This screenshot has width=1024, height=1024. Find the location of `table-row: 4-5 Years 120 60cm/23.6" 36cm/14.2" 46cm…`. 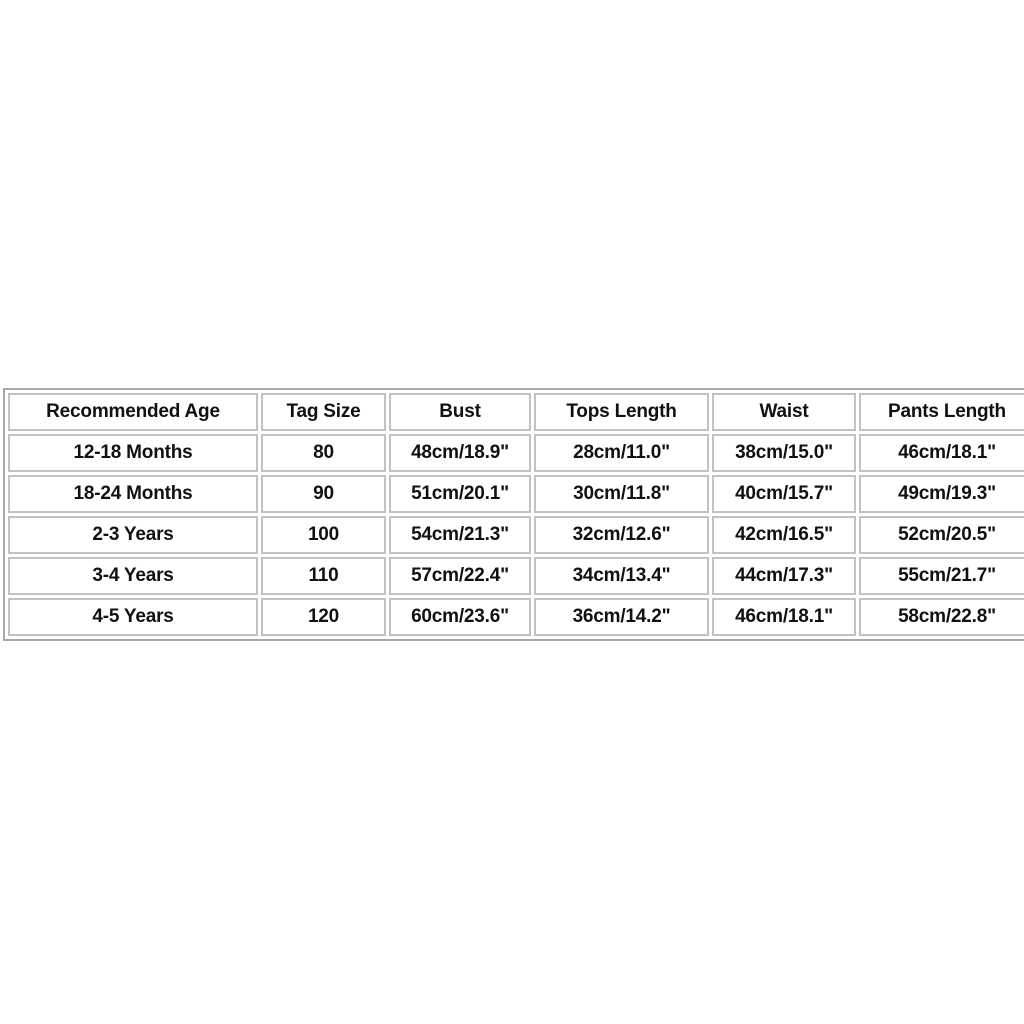

table-row: 4-5 Years 120 60cm/23.6" 36cm/14.2" 46cm… is located at coordinates (516, 617).